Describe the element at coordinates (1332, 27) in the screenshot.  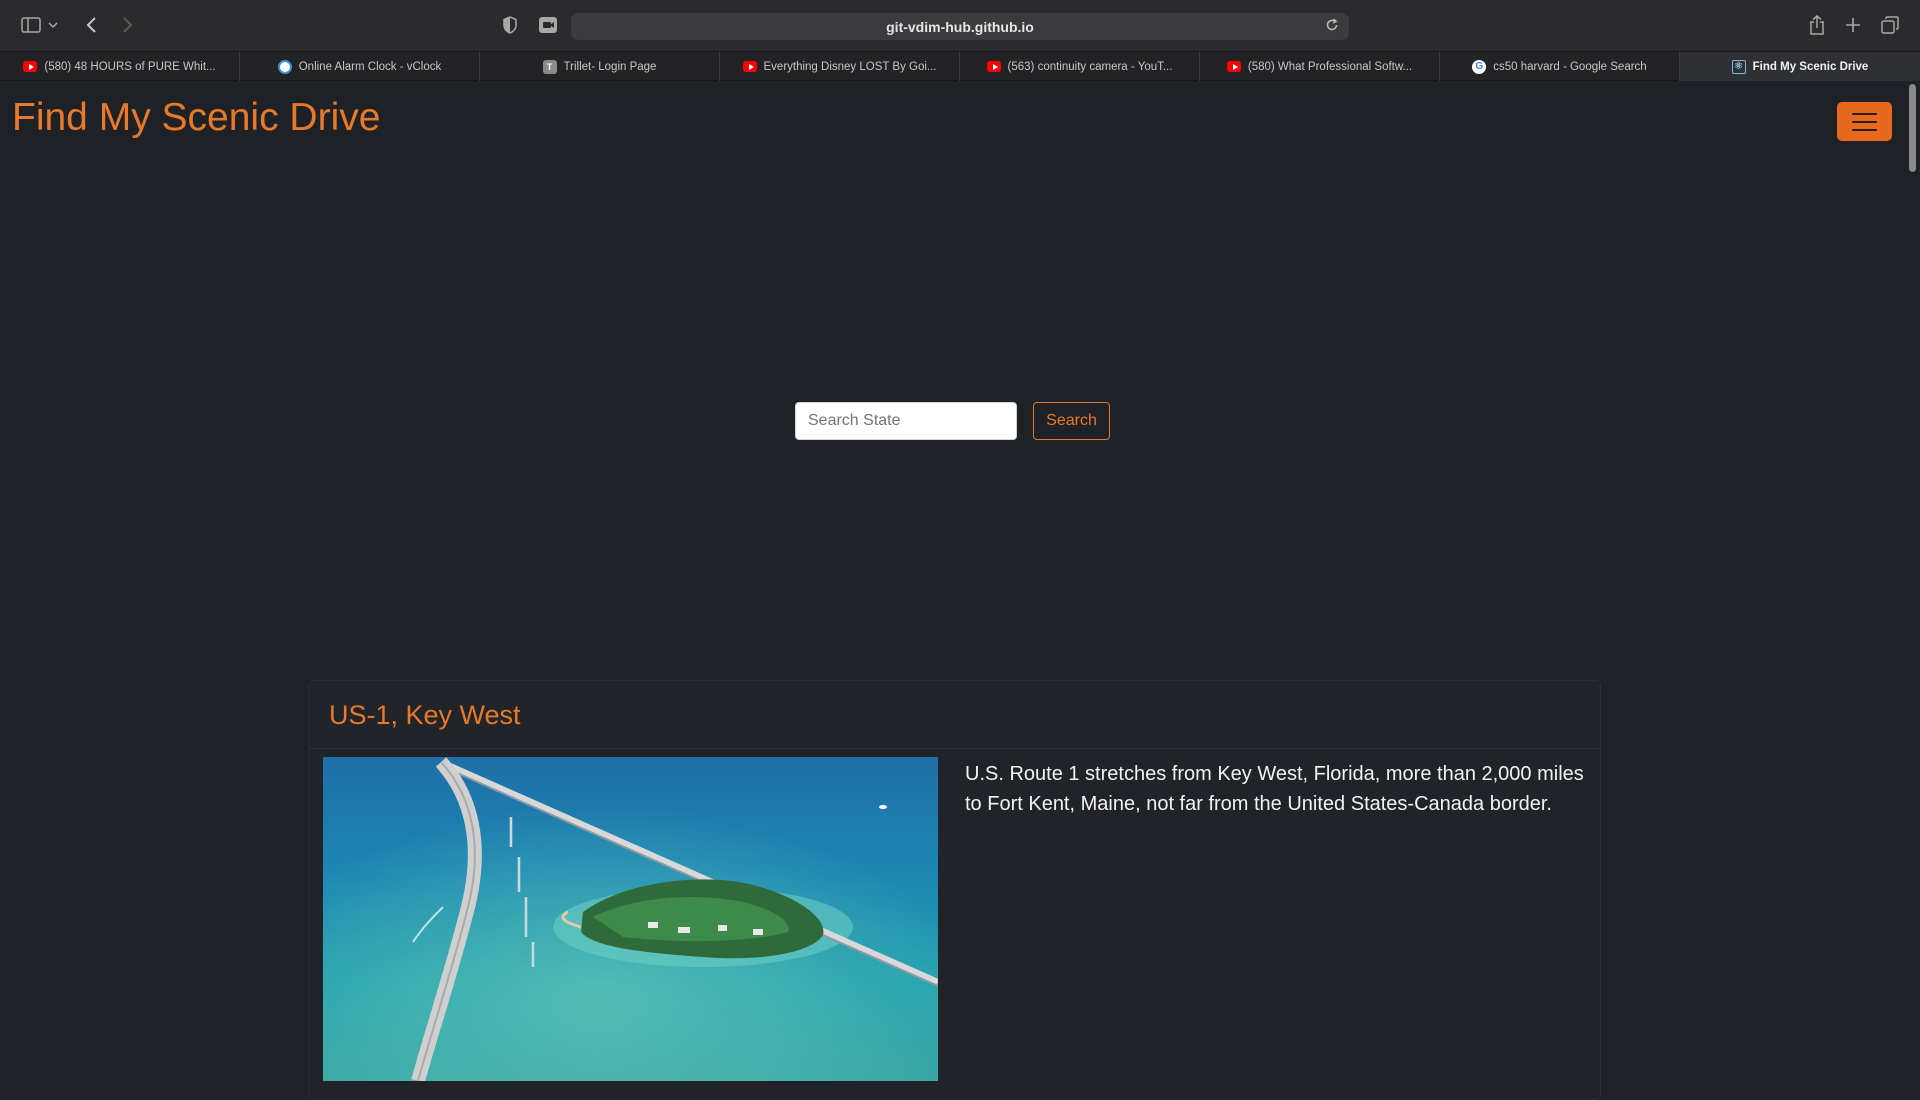
I see `reload-icon` at that location.